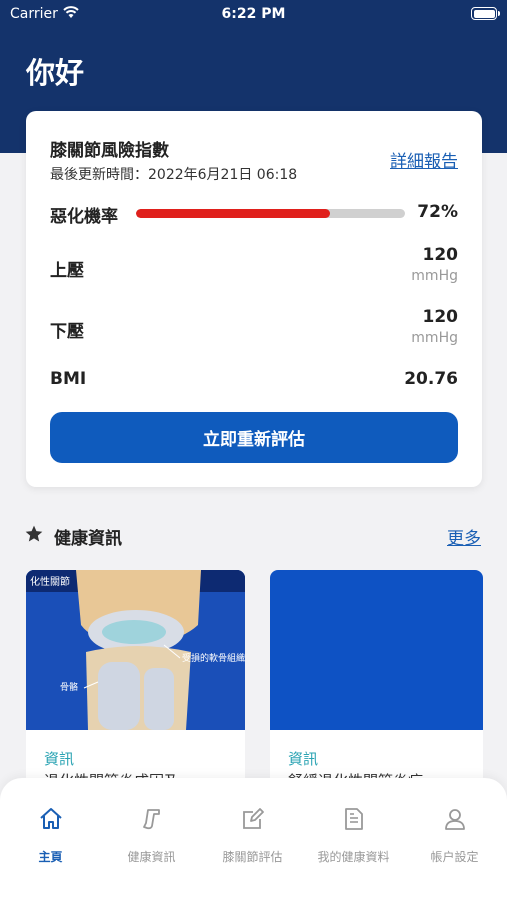 Image resolution: width=507 pixels, height=900 pixels. I want to click on tab-health-info: 健康資訊, so click(151, 828).